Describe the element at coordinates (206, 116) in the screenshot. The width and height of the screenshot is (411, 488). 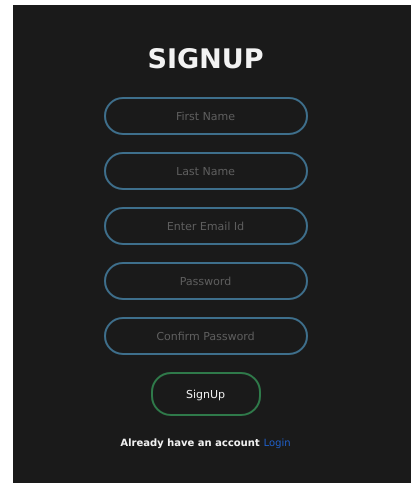
I see `input-field: First Name` at that location.